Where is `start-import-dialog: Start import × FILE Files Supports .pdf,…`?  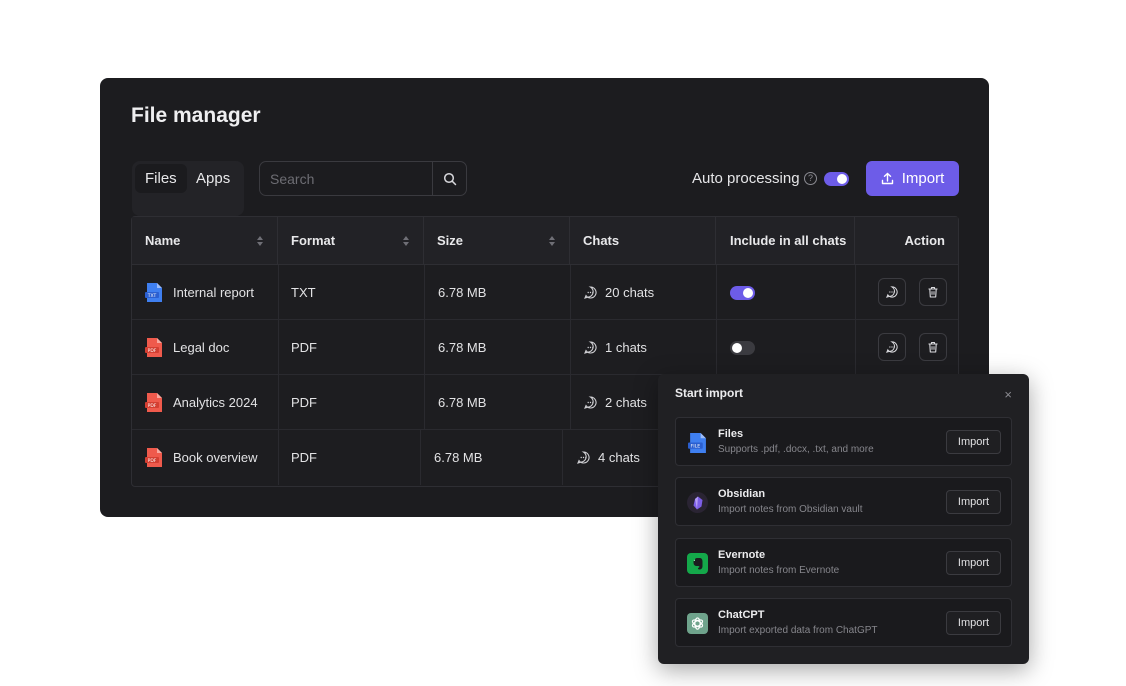
start-import-dialog: Start import × FILE Files Supports .pdf,… is located at coordinates (843, 519).